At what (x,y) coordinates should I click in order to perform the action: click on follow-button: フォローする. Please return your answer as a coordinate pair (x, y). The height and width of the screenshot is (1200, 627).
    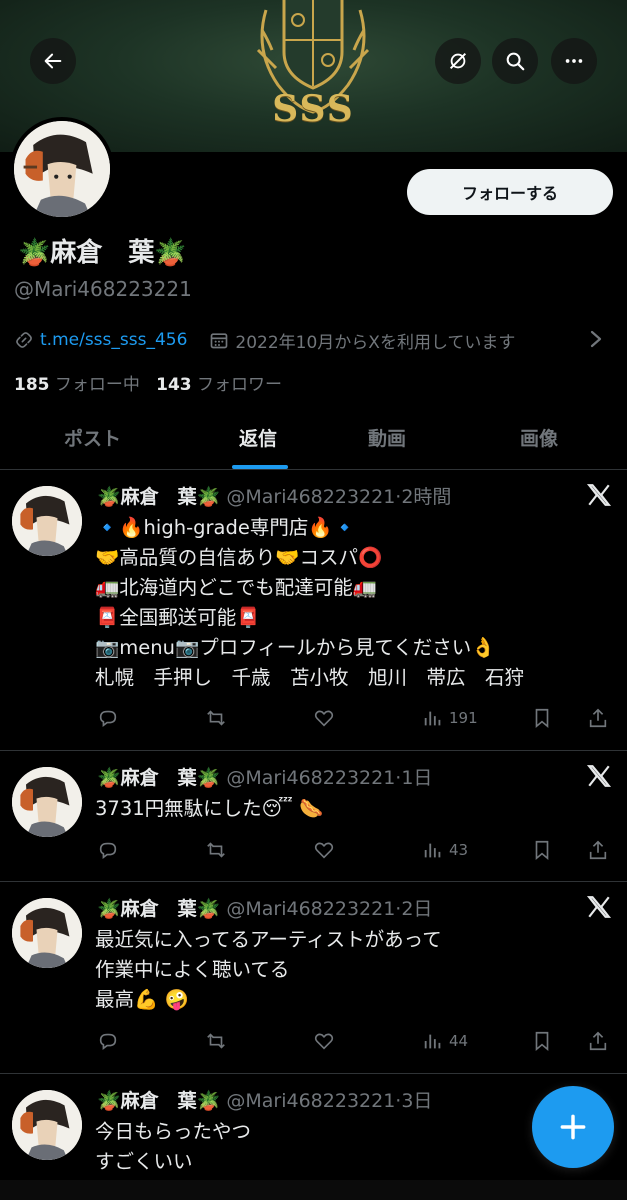
    Looking at the image, I should click on (510, 192).